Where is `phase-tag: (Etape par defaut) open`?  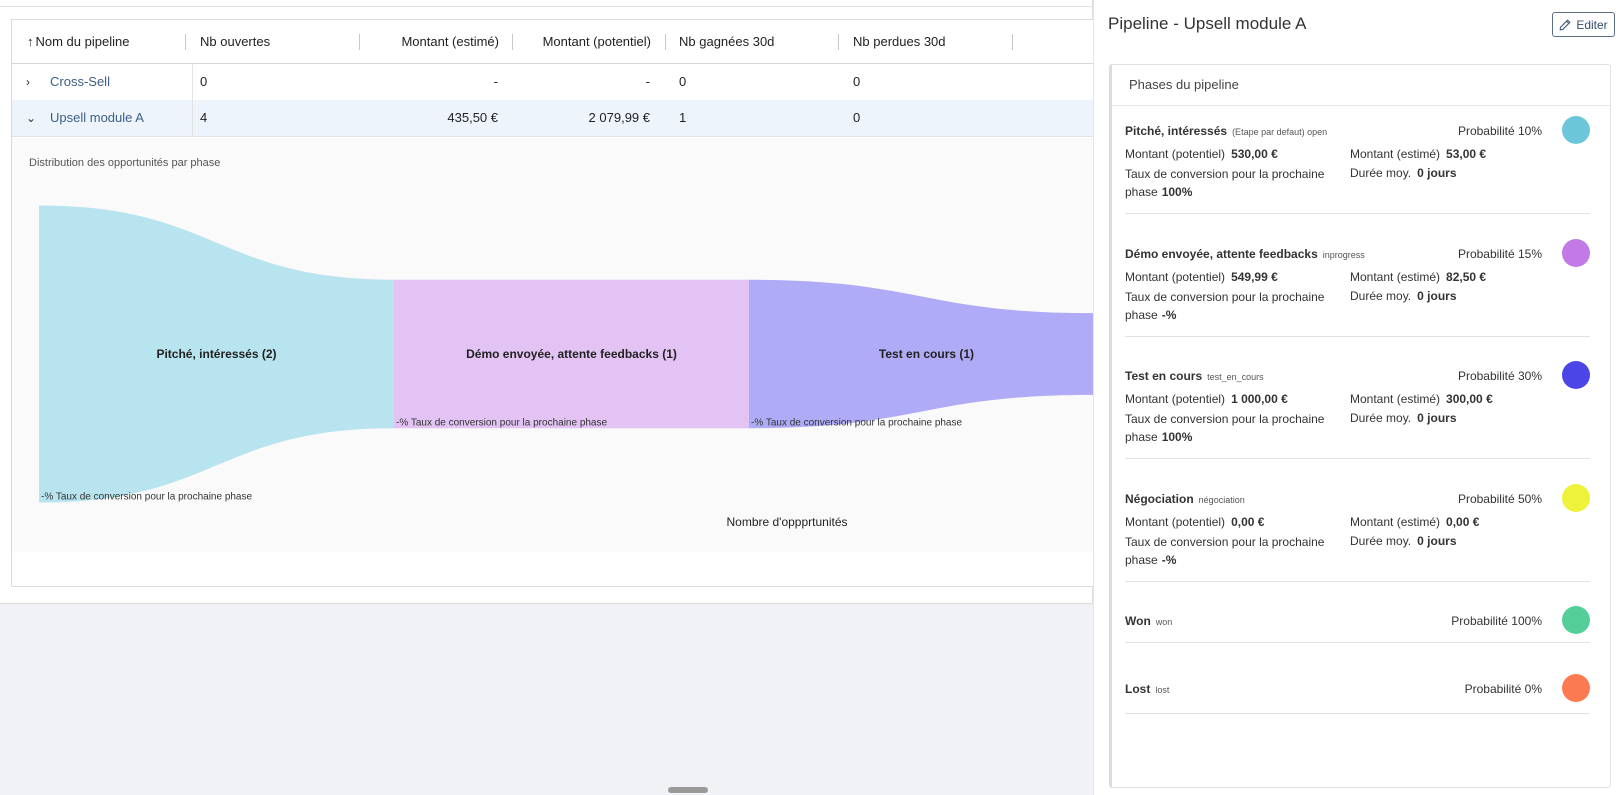 phase-tag: (Etape par defaut) open is located at coordinates (1280, 132).